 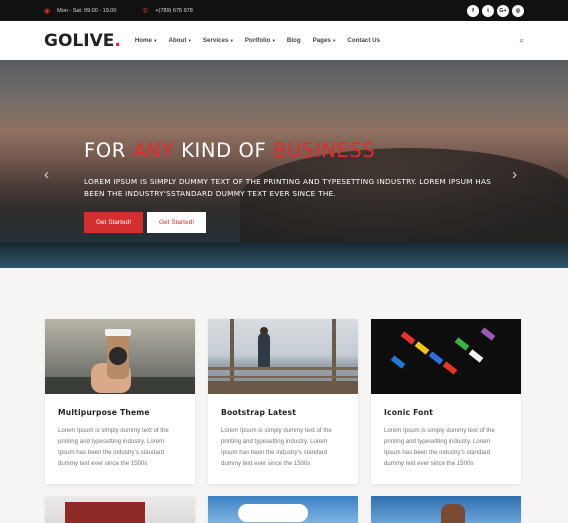 What do you see at coordinates (87, 10) in the screenshot?
I see `opening-hours-text: Mon - Sat: 09.00 - 19.00` at bounding box center [87, 10].